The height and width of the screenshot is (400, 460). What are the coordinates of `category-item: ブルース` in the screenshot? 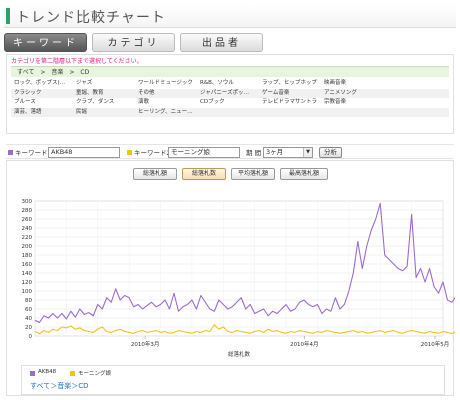 It's located at (42, 103).